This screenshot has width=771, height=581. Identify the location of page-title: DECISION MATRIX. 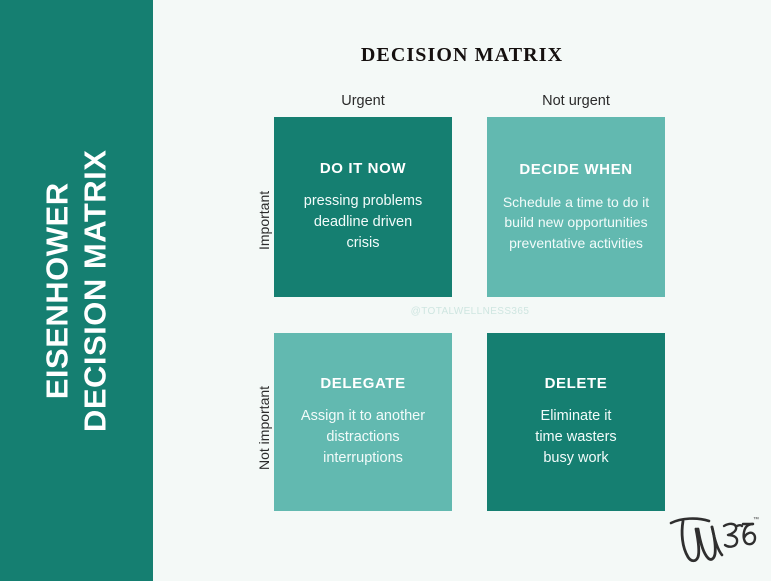
(462, 55).